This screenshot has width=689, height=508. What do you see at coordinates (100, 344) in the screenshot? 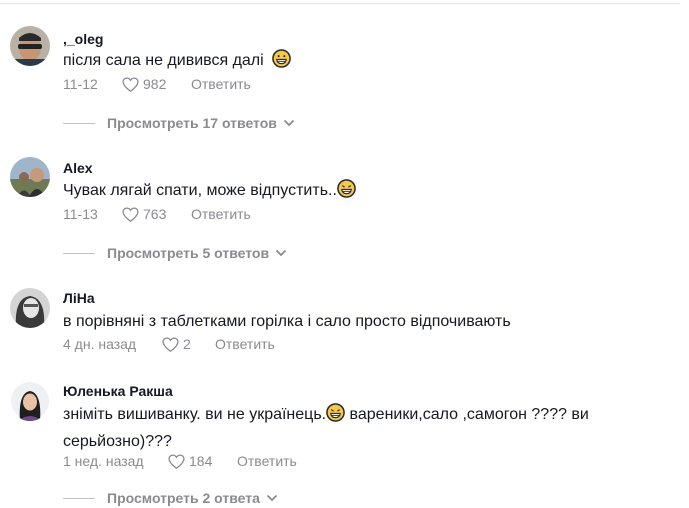
I see `comment-date: 4 дн. назад` at bounding box center [100, 344].